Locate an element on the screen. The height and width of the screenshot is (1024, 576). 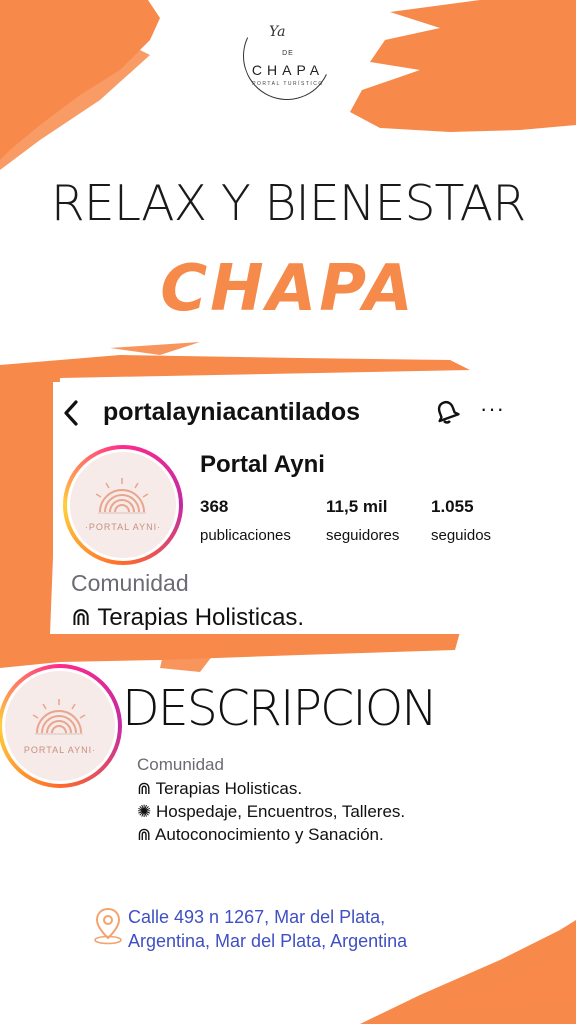
description-line: ⋒ Autoconocimiento y Sanación. is located at coordinates (260, 834).